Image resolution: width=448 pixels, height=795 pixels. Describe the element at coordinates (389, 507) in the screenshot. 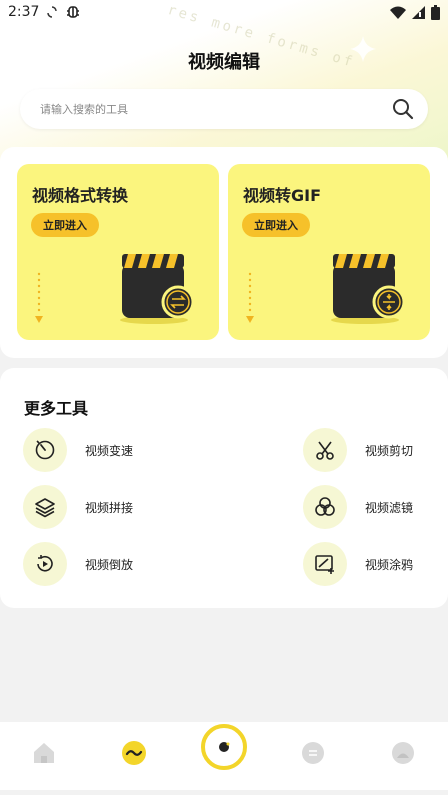

I see `tool-label: 视频滤镜` at that location.